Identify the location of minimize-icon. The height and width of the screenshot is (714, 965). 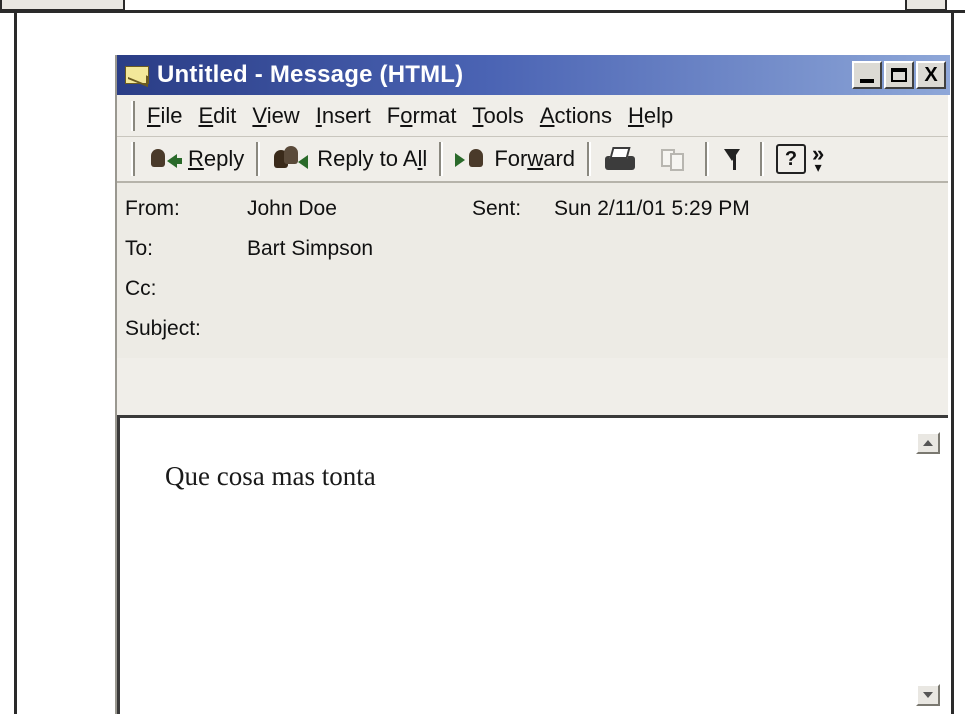
(867, 81).